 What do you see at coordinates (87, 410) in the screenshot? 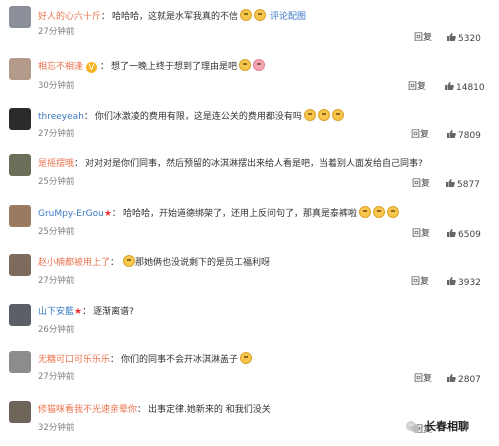
I see `username: 修猫咪看我不光速亲晕你` at bounding box center [87, 410].